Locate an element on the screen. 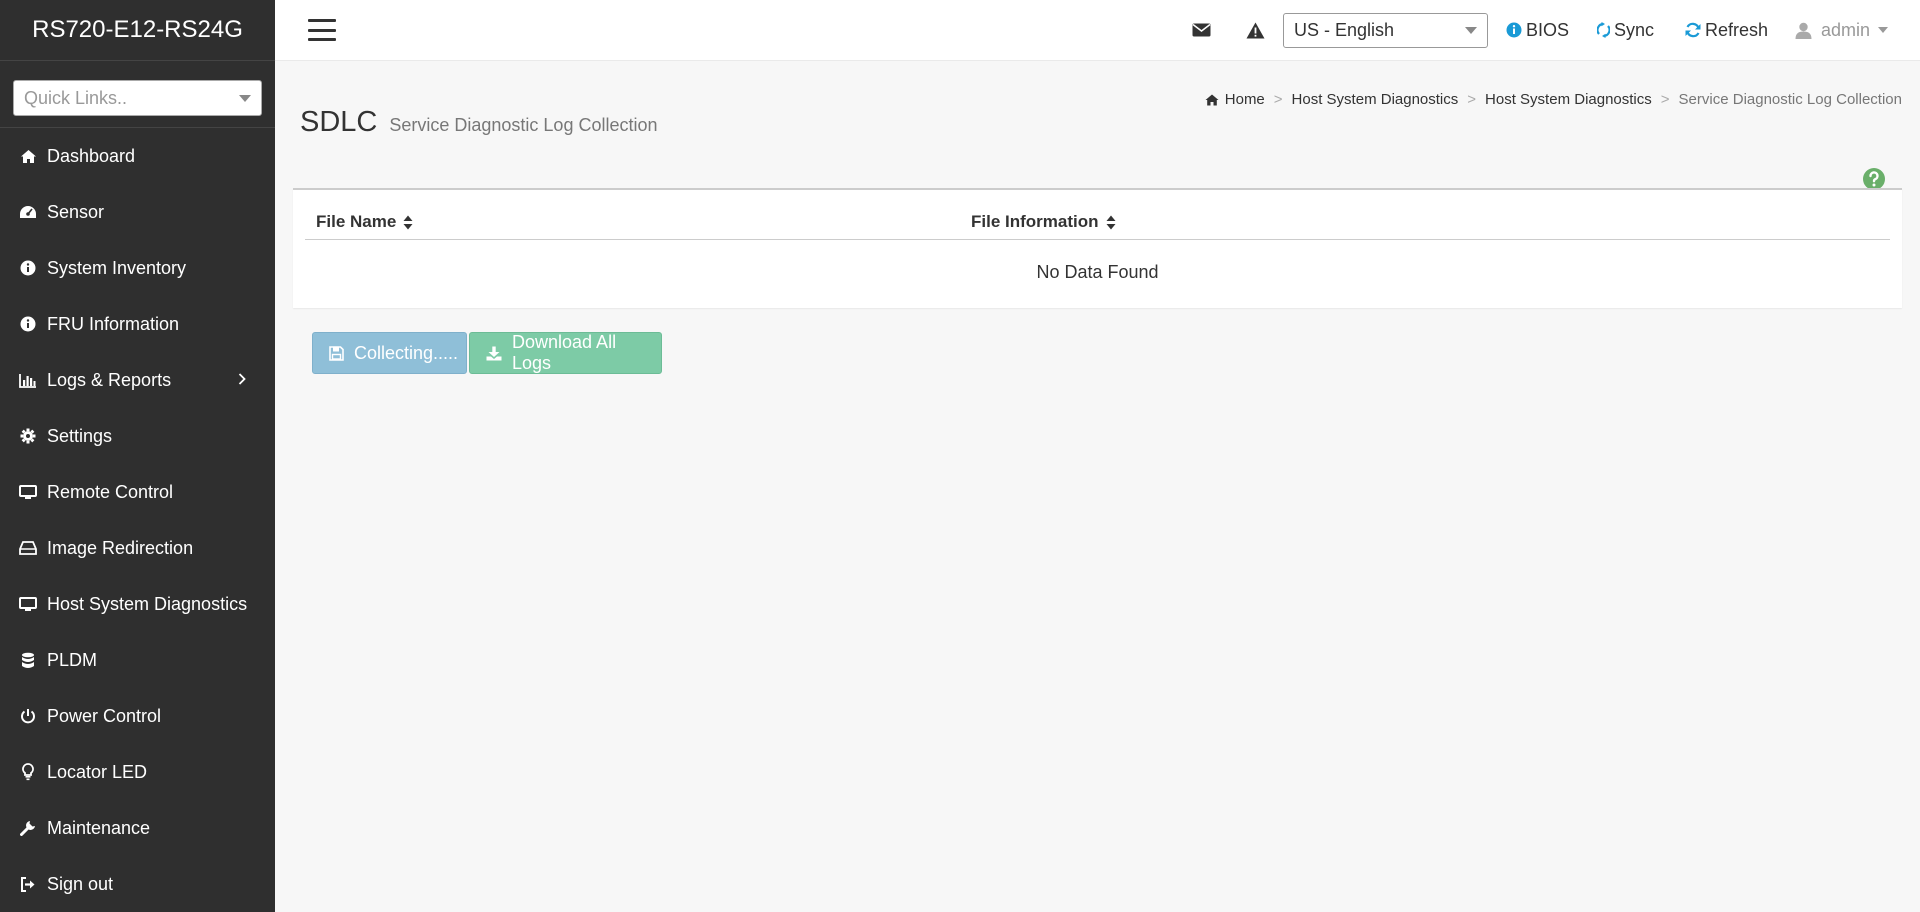 The height and width of the screenshot is (912, 1920). sidebar-item-settings: Settings is located at coordinates (137, 436).